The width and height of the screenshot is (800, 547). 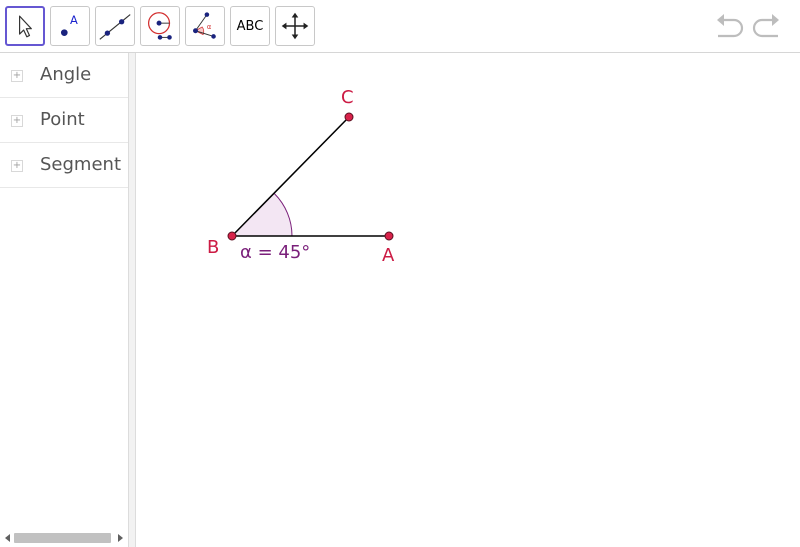 I want to click on algebra-item-angle: + Angle, so click(x=64, y=75).